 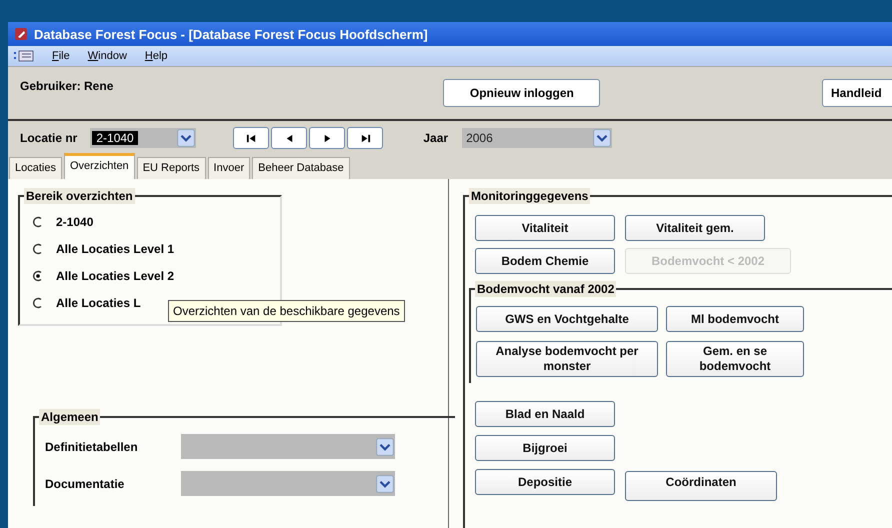 What do you see at coordinates (545, 228) in the screenshot?
I see `report-button: Vitaliteit` at bounding box center [545, 228].